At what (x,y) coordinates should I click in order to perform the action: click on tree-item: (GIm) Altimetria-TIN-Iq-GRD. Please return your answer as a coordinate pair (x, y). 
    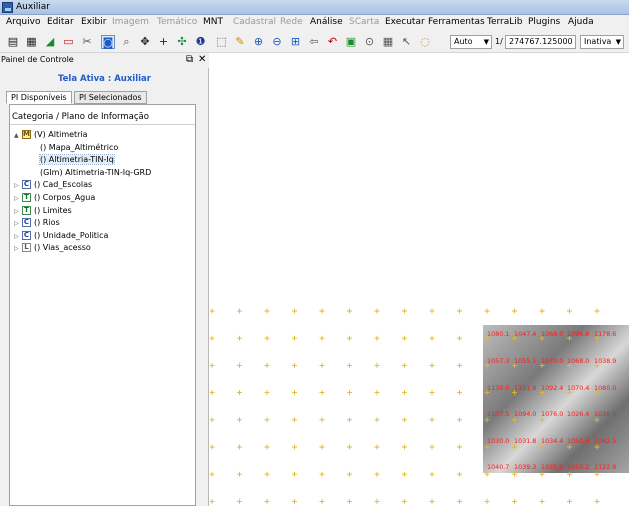
    Looking at the image, I should click on (95, 172).